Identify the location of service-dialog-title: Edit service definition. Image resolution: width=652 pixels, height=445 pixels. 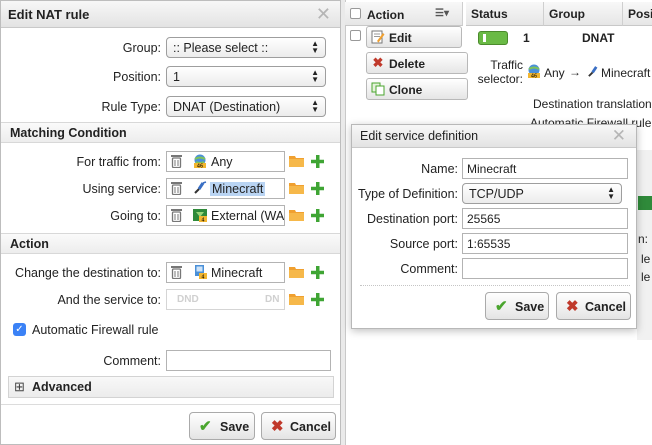
(419, 136).